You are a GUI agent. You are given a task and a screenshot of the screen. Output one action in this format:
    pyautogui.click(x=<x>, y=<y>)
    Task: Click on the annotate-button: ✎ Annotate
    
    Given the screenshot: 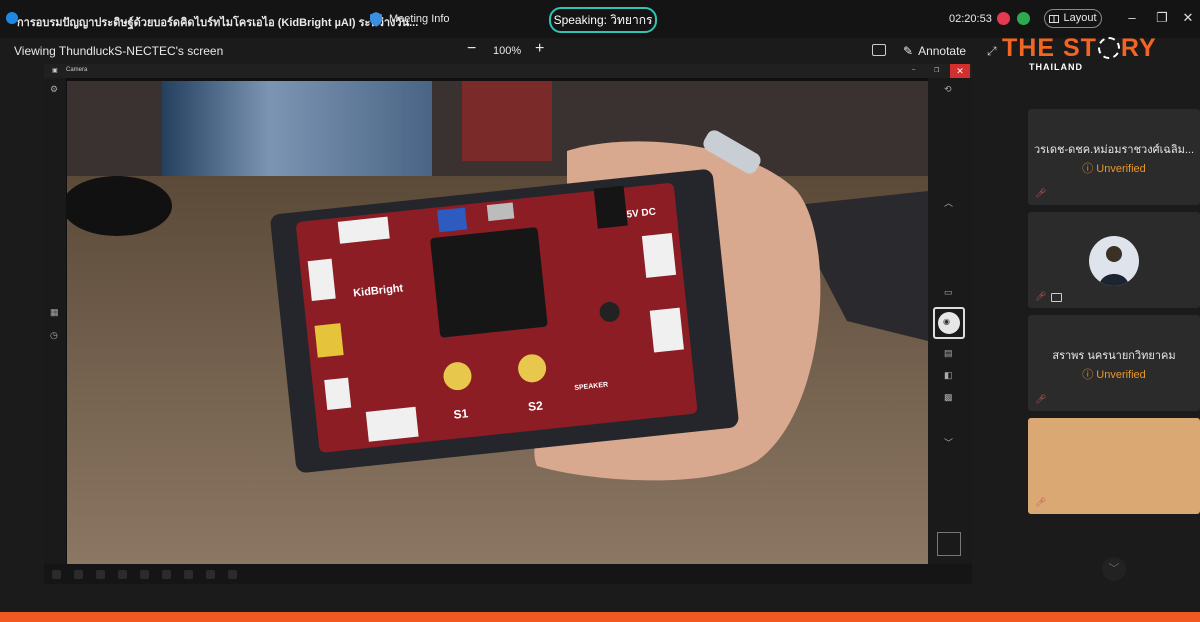 What is the action you would take?
    pyautogui.click(x=934, y=51)
    